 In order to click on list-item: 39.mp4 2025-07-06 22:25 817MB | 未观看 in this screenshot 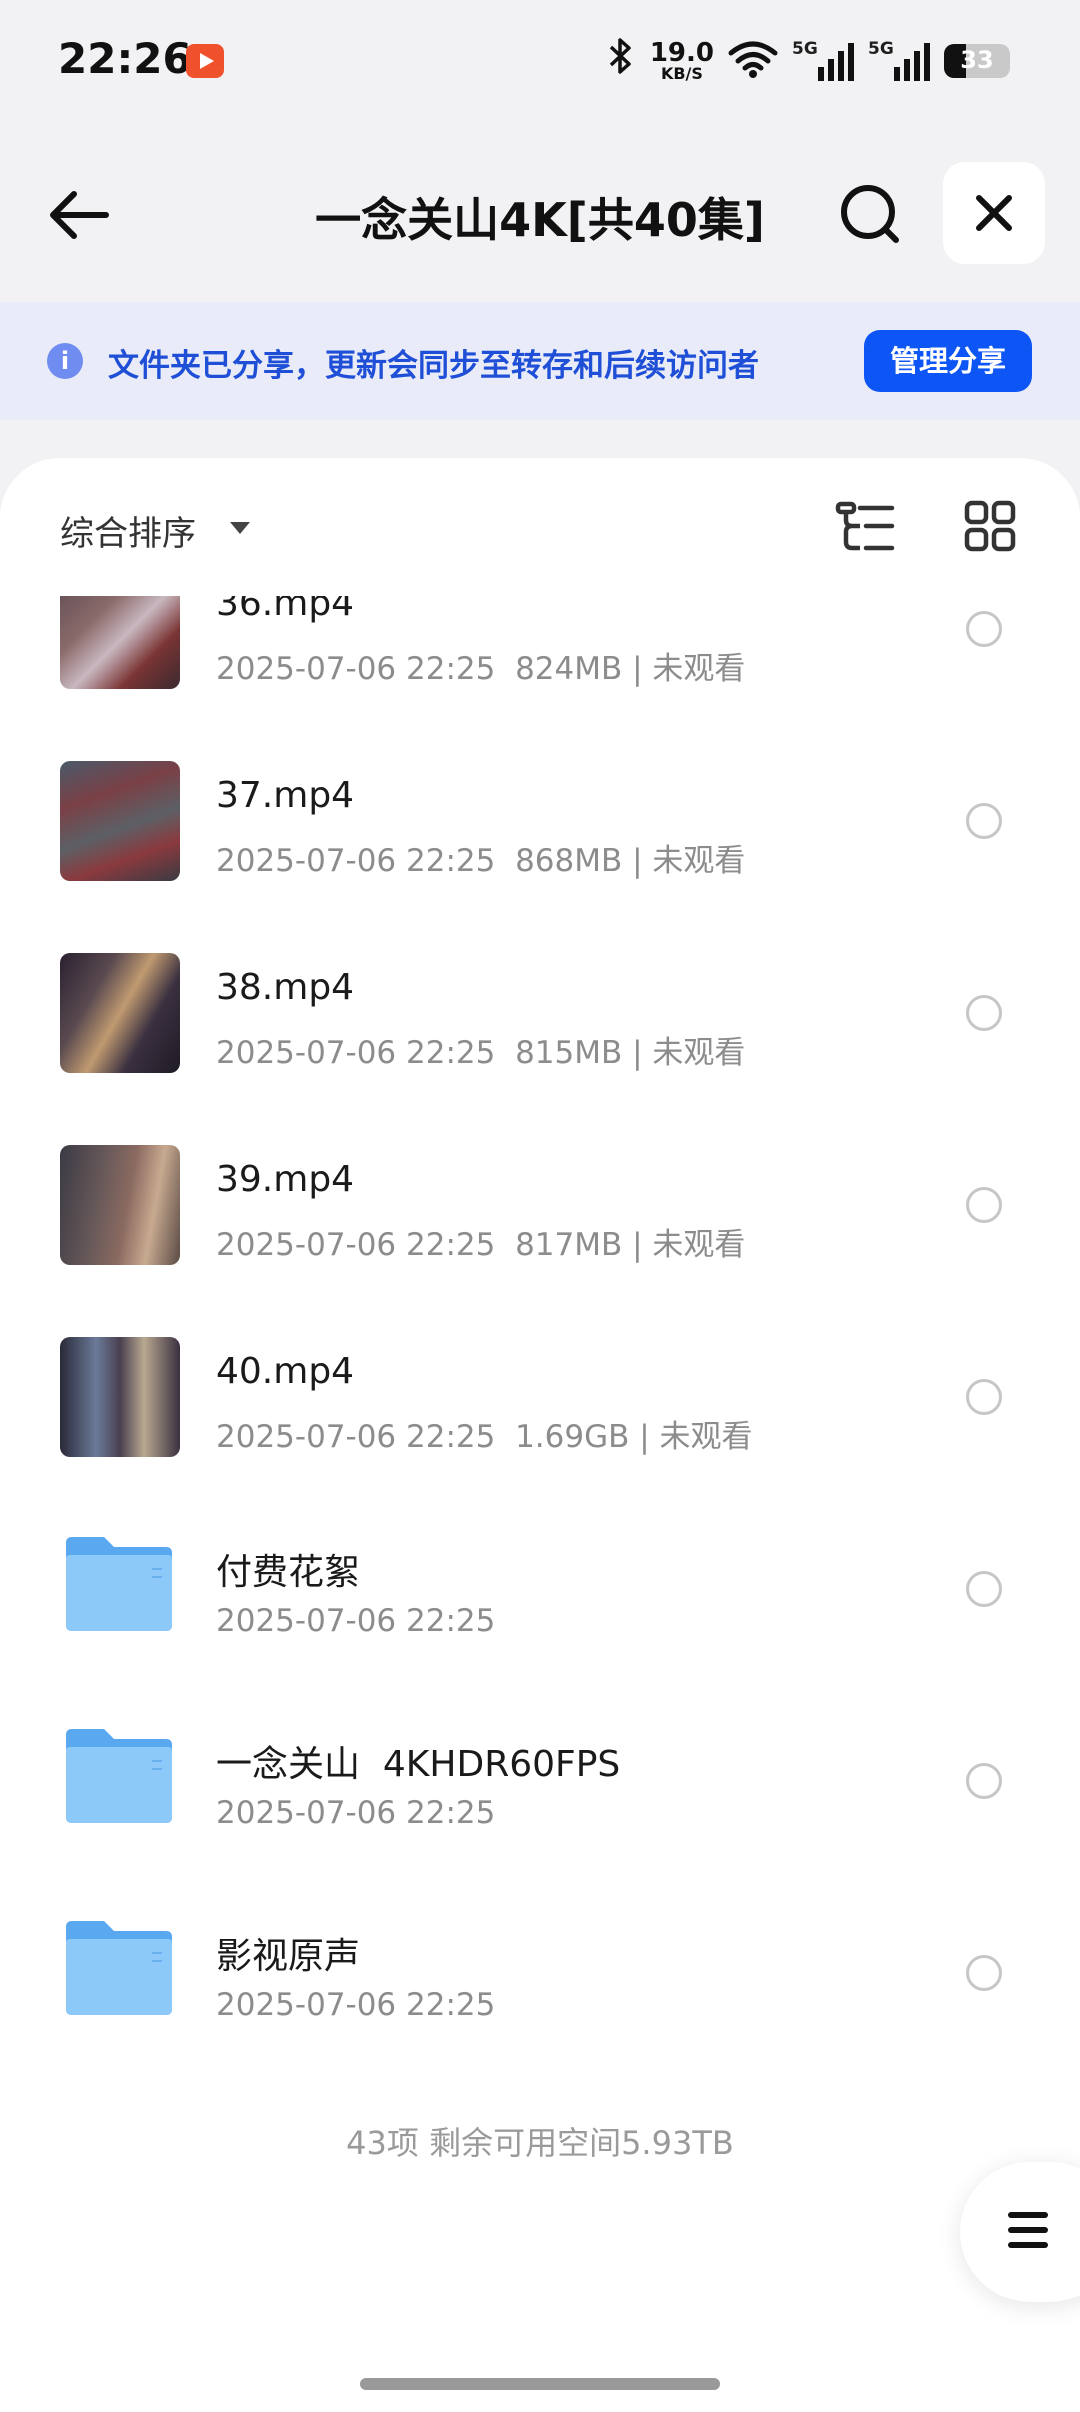, I will do `click(540, 1205)`.